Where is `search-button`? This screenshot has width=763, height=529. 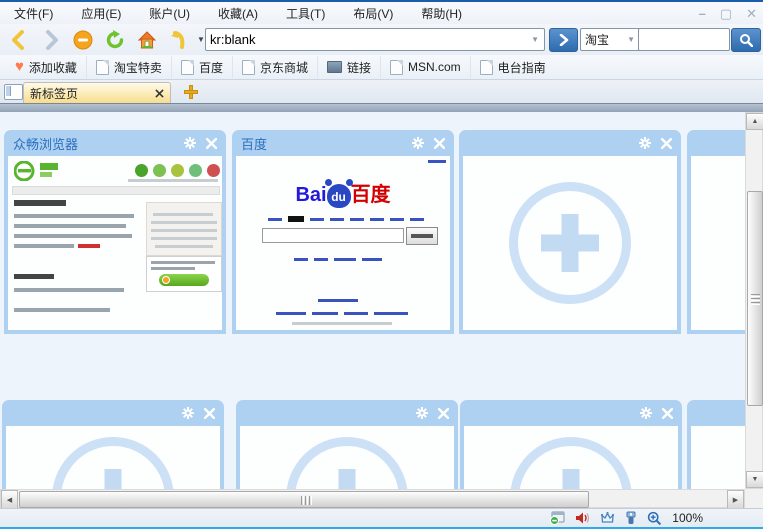
search-button is located at coordinates (746, 40).